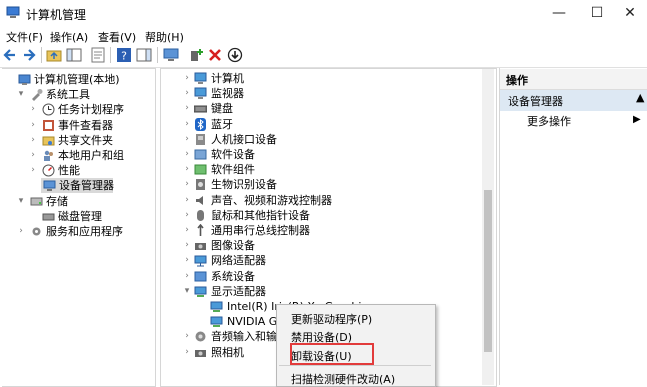  Describe the element at coordinates (124, 55) in the screenshot. I see `help-icon: ?` at that location.